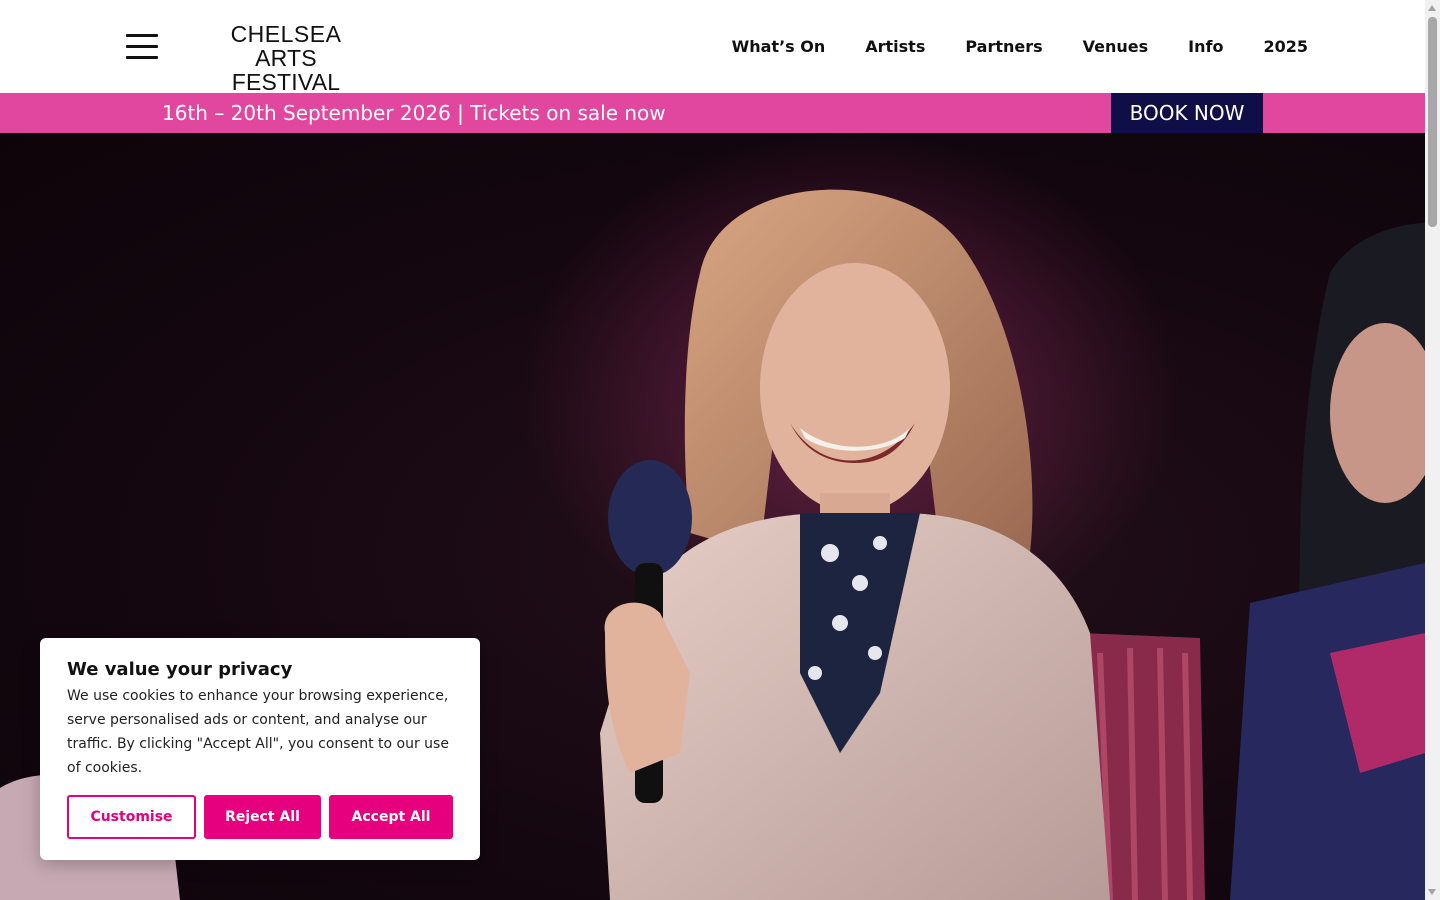 Image resolution: width=1440 pixels, height=900 pixels. What do you see at coordinates (1432, 892) in the screenshot?
I see `scroll-down-arrow-icon` at bounding box center [1432, 892].